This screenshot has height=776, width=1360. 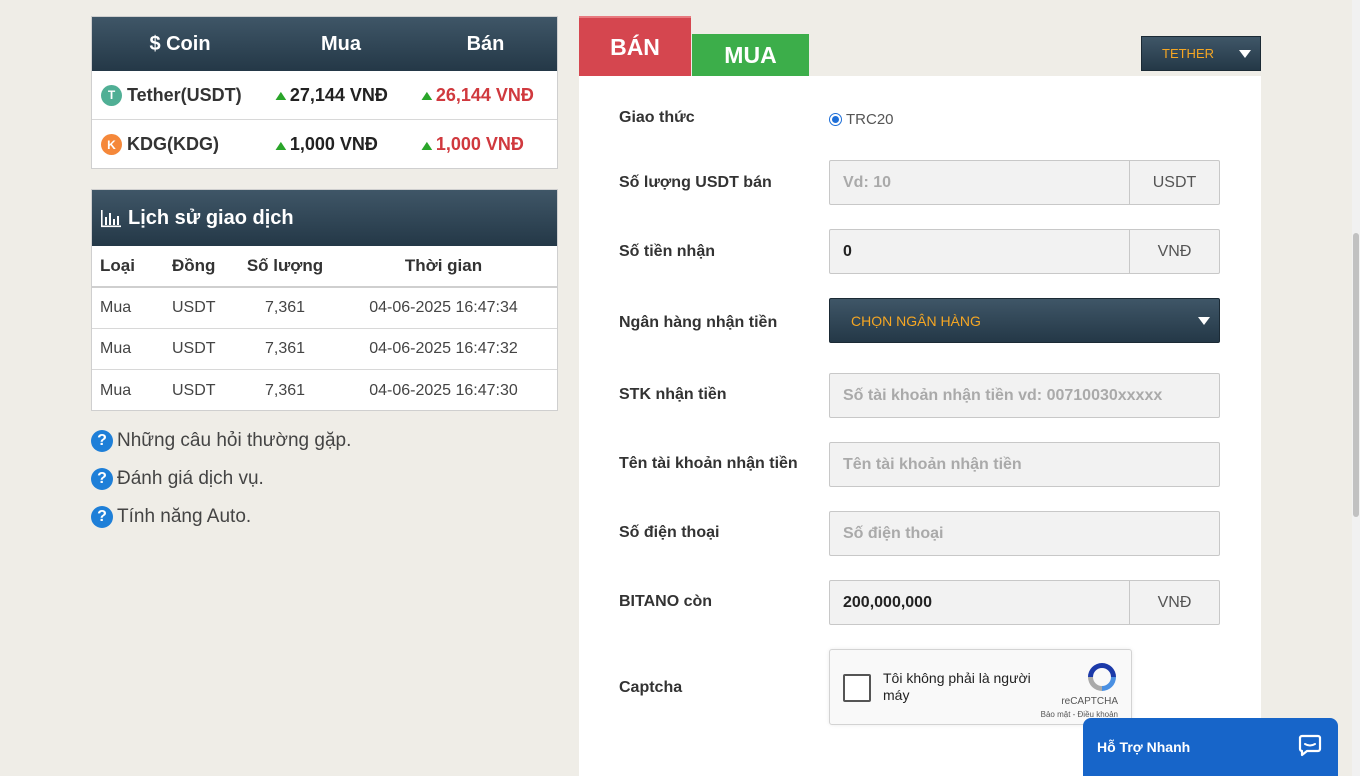 I want to click on account-name-placeholder: Tên tài khoản nhận tiền, so click(x=932, y=464).